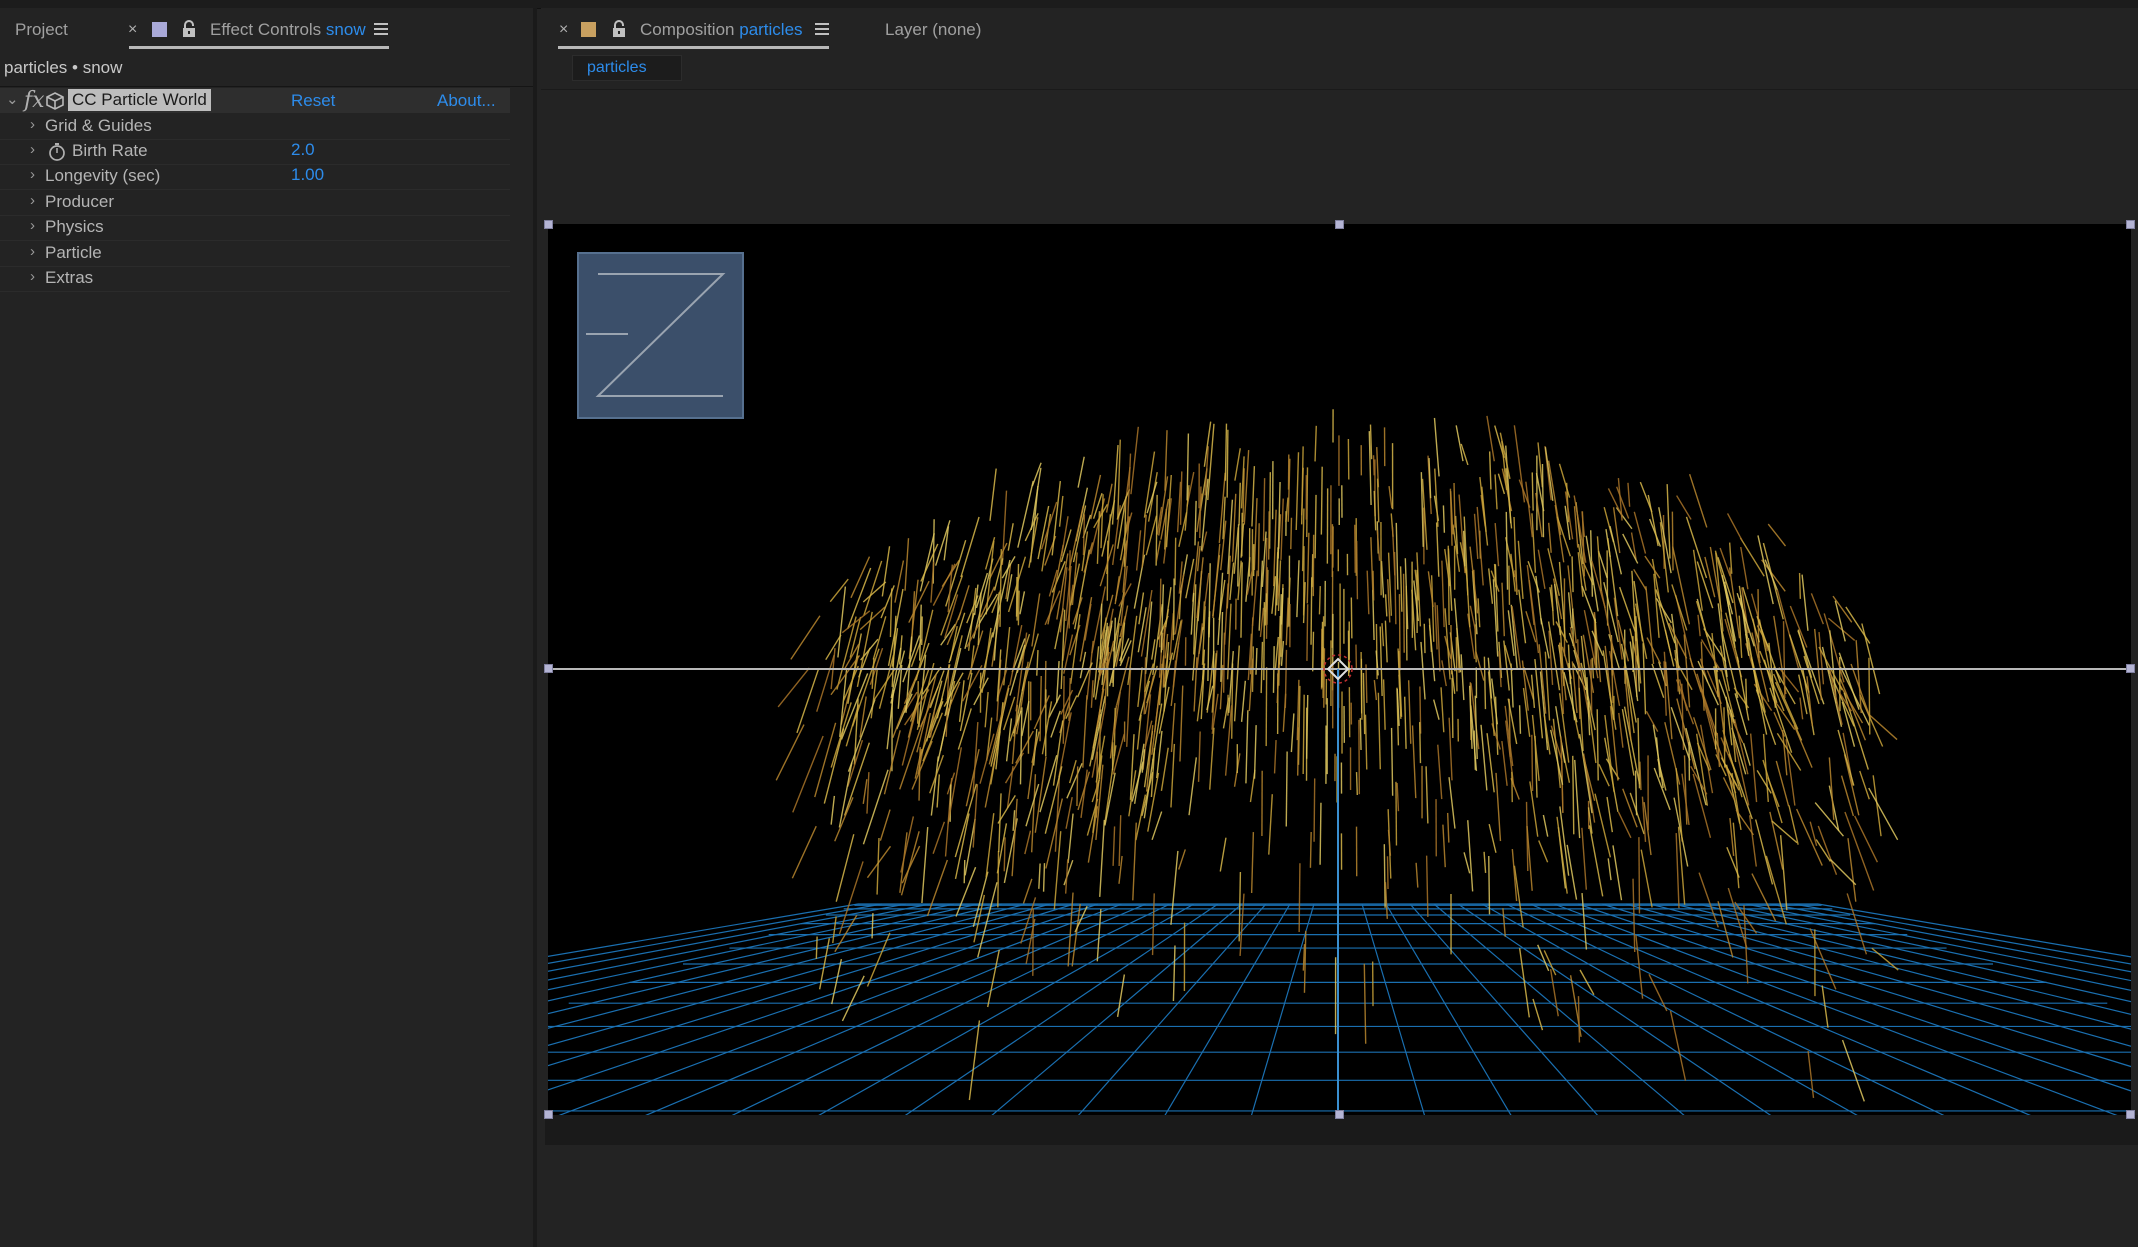 This screenshot has height=1247, width=2138. I want to click on property-row-physics: › Physics, so click(255, 228).